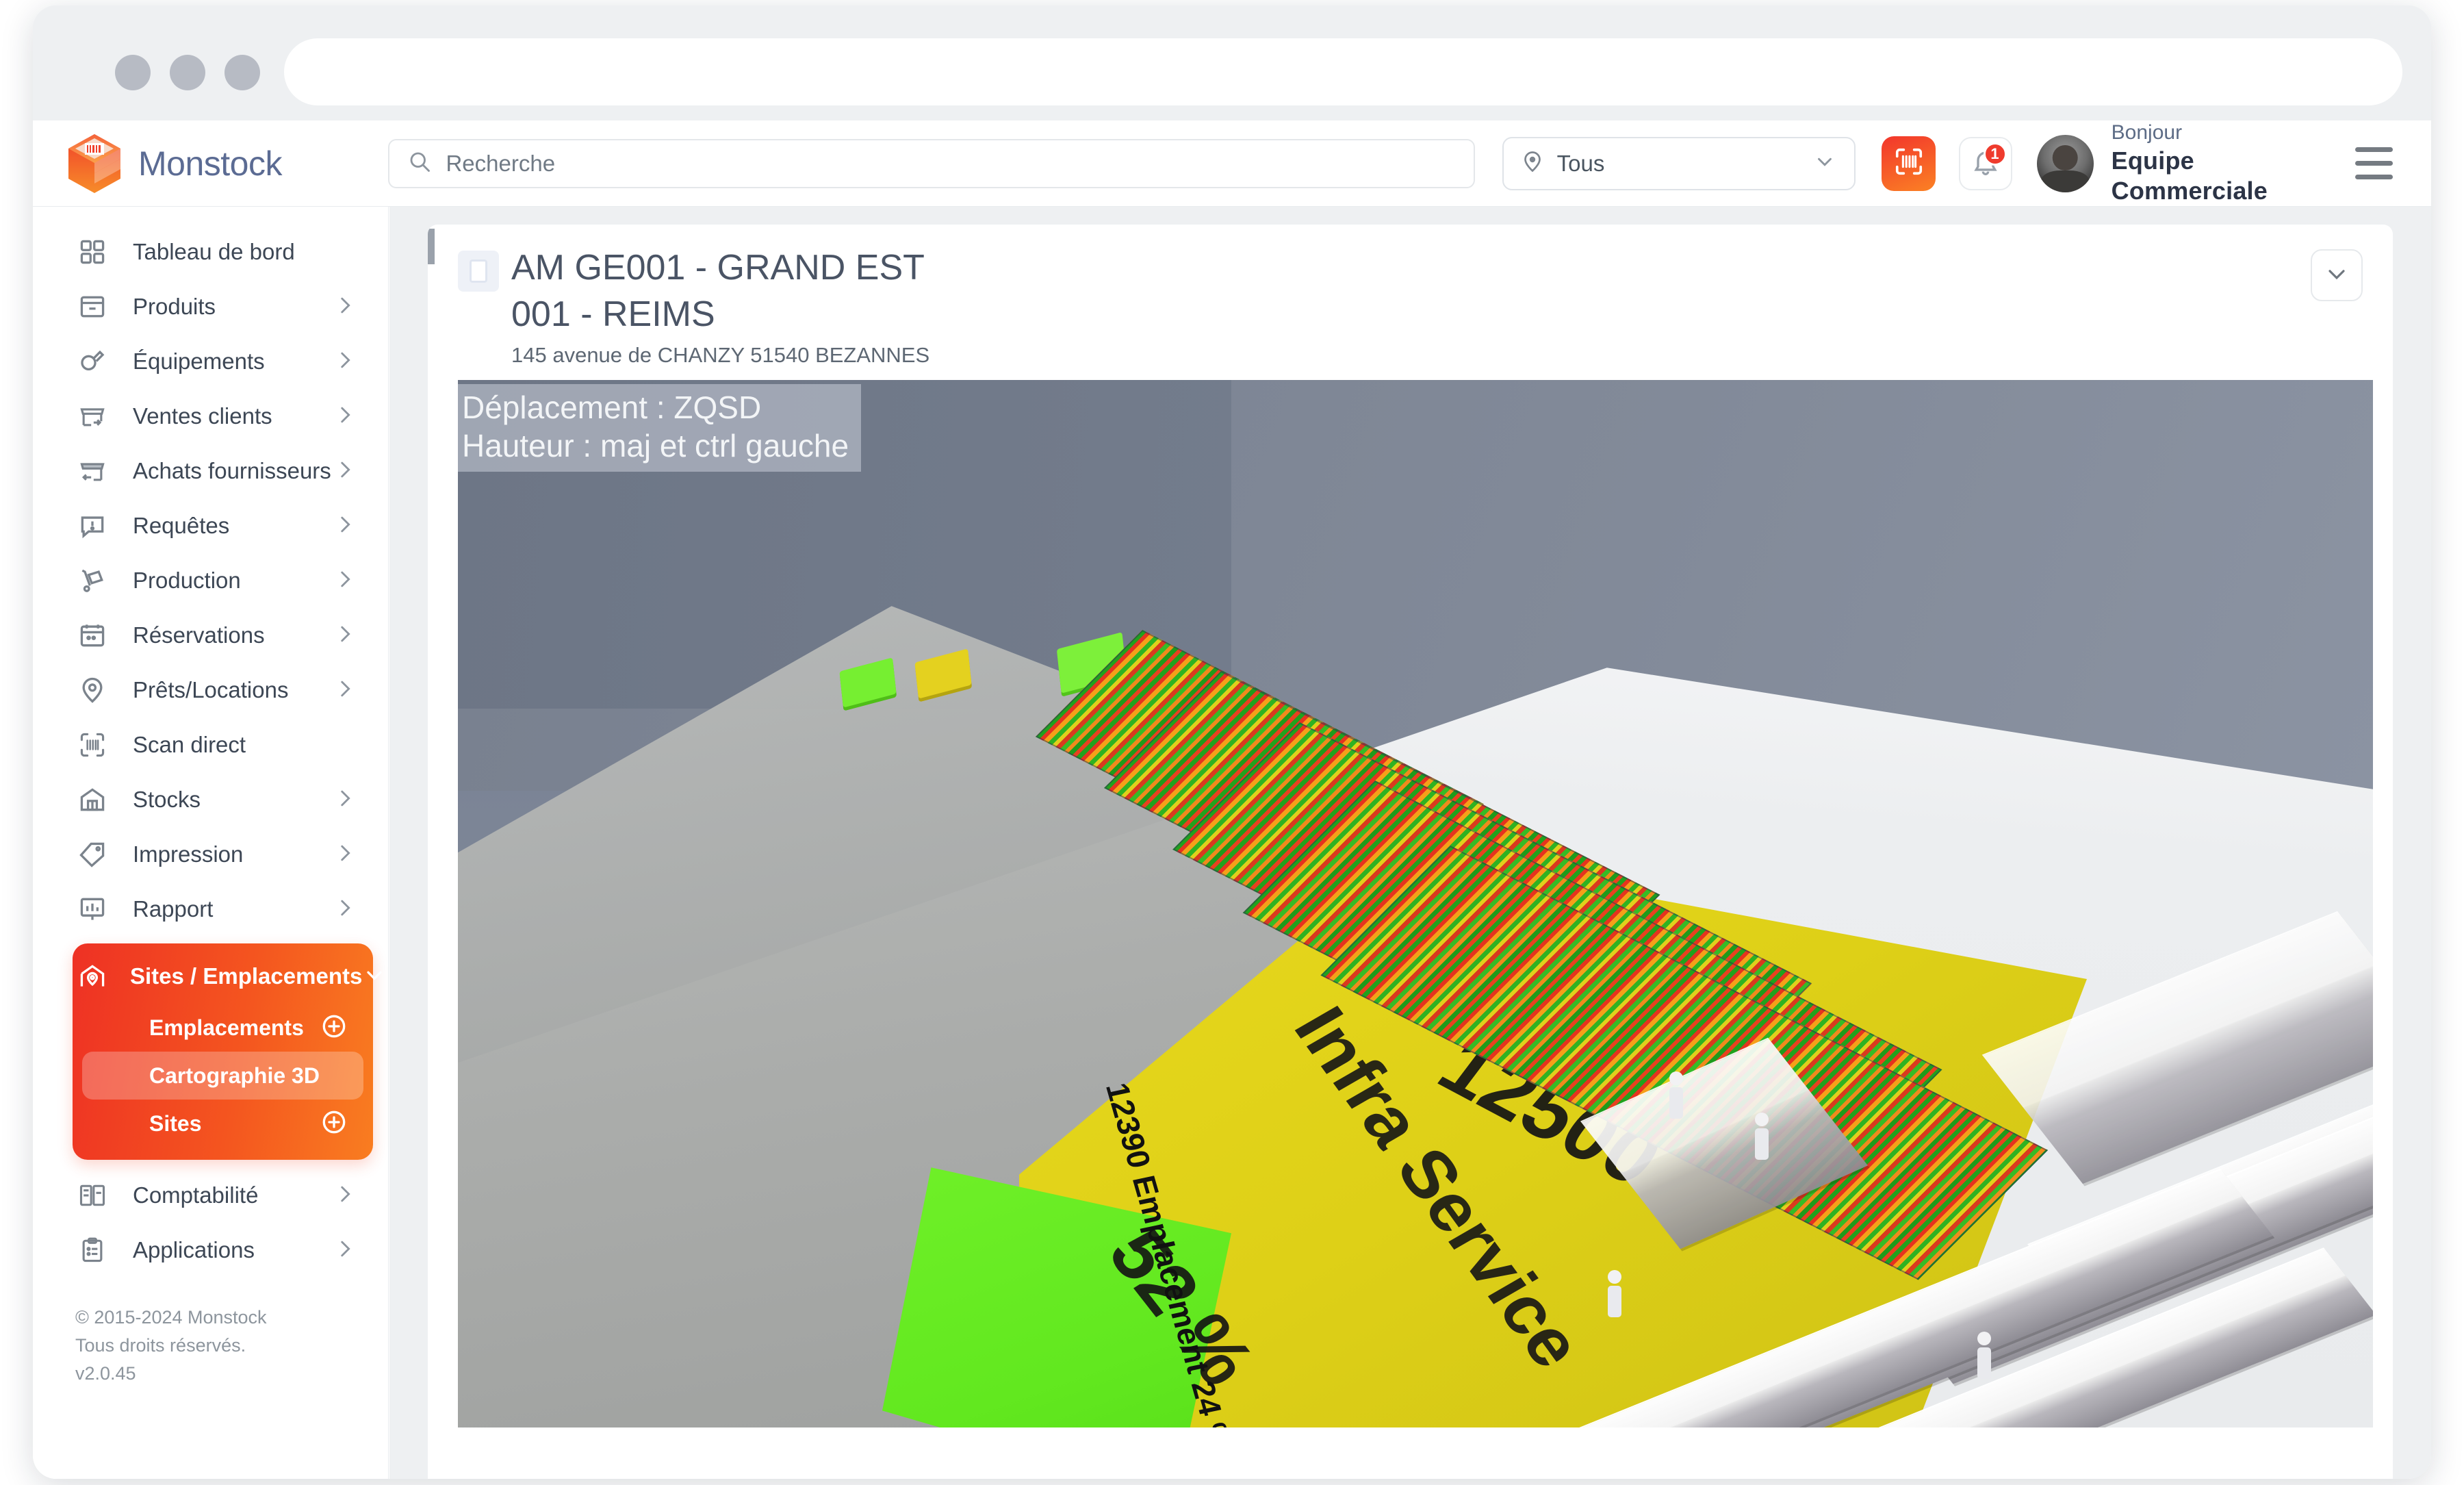 The width and height of the screenshot is (2464, 1485). Describe the element at coordinates (199, 635) in the screenshot. I see `sidebar-item-label: Réservations` at that location.